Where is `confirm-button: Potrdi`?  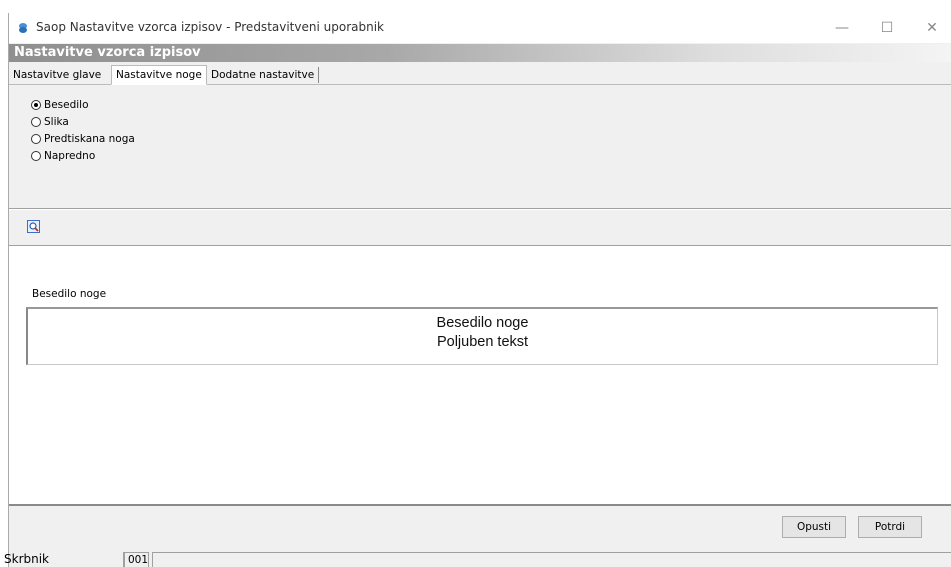 confirm-button: Potrdi is located at coordinates (890, 527).